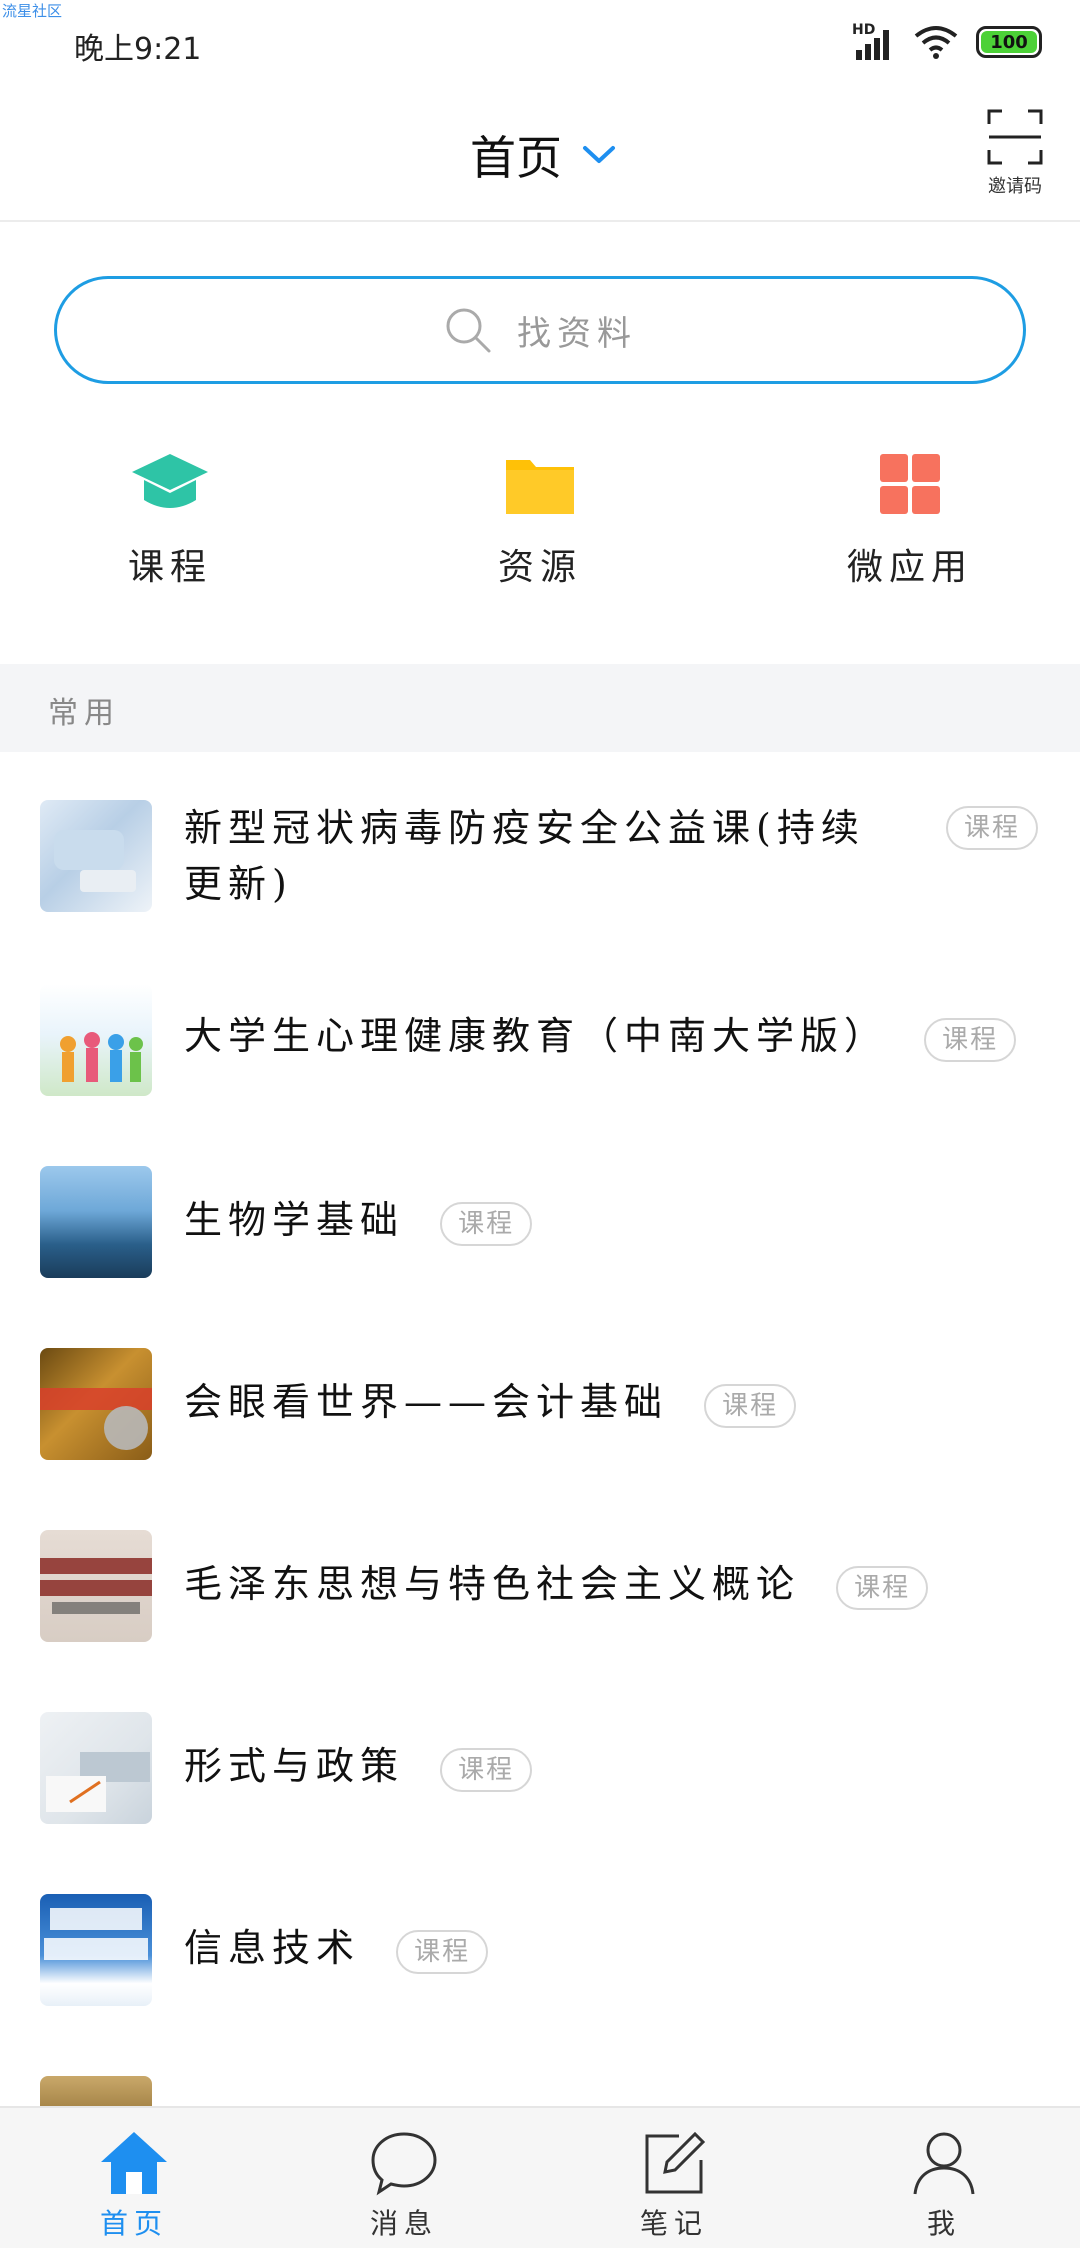 Image resolution: width=1080 pixels, height=2248 pixels. I want to click on invite-code-label: 邀请码, so click(1015, 186).